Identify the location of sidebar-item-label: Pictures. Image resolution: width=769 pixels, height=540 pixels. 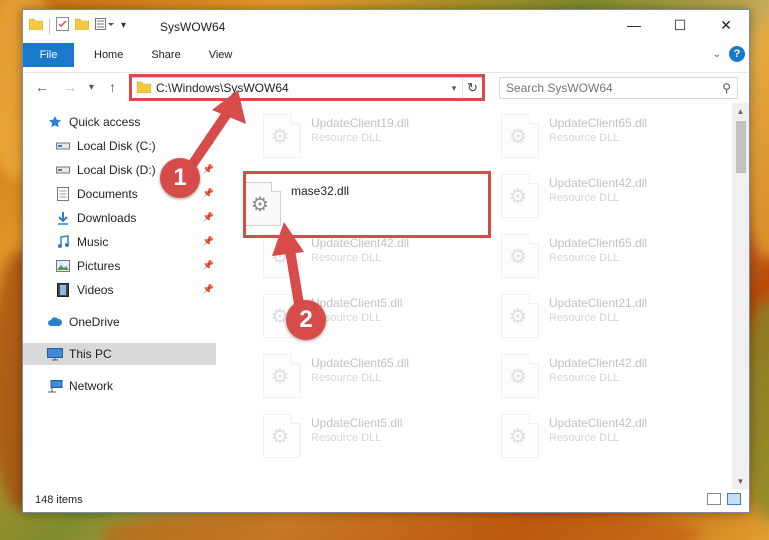
(99, 266).